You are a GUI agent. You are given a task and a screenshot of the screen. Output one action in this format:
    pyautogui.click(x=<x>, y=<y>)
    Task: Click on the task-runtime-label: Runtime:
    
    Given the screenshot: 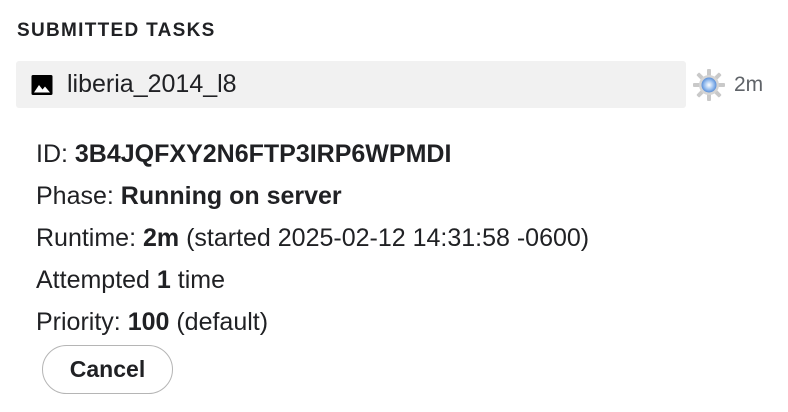 What is the action you would take?
    pyautogui.click(x=89, y=238)
    